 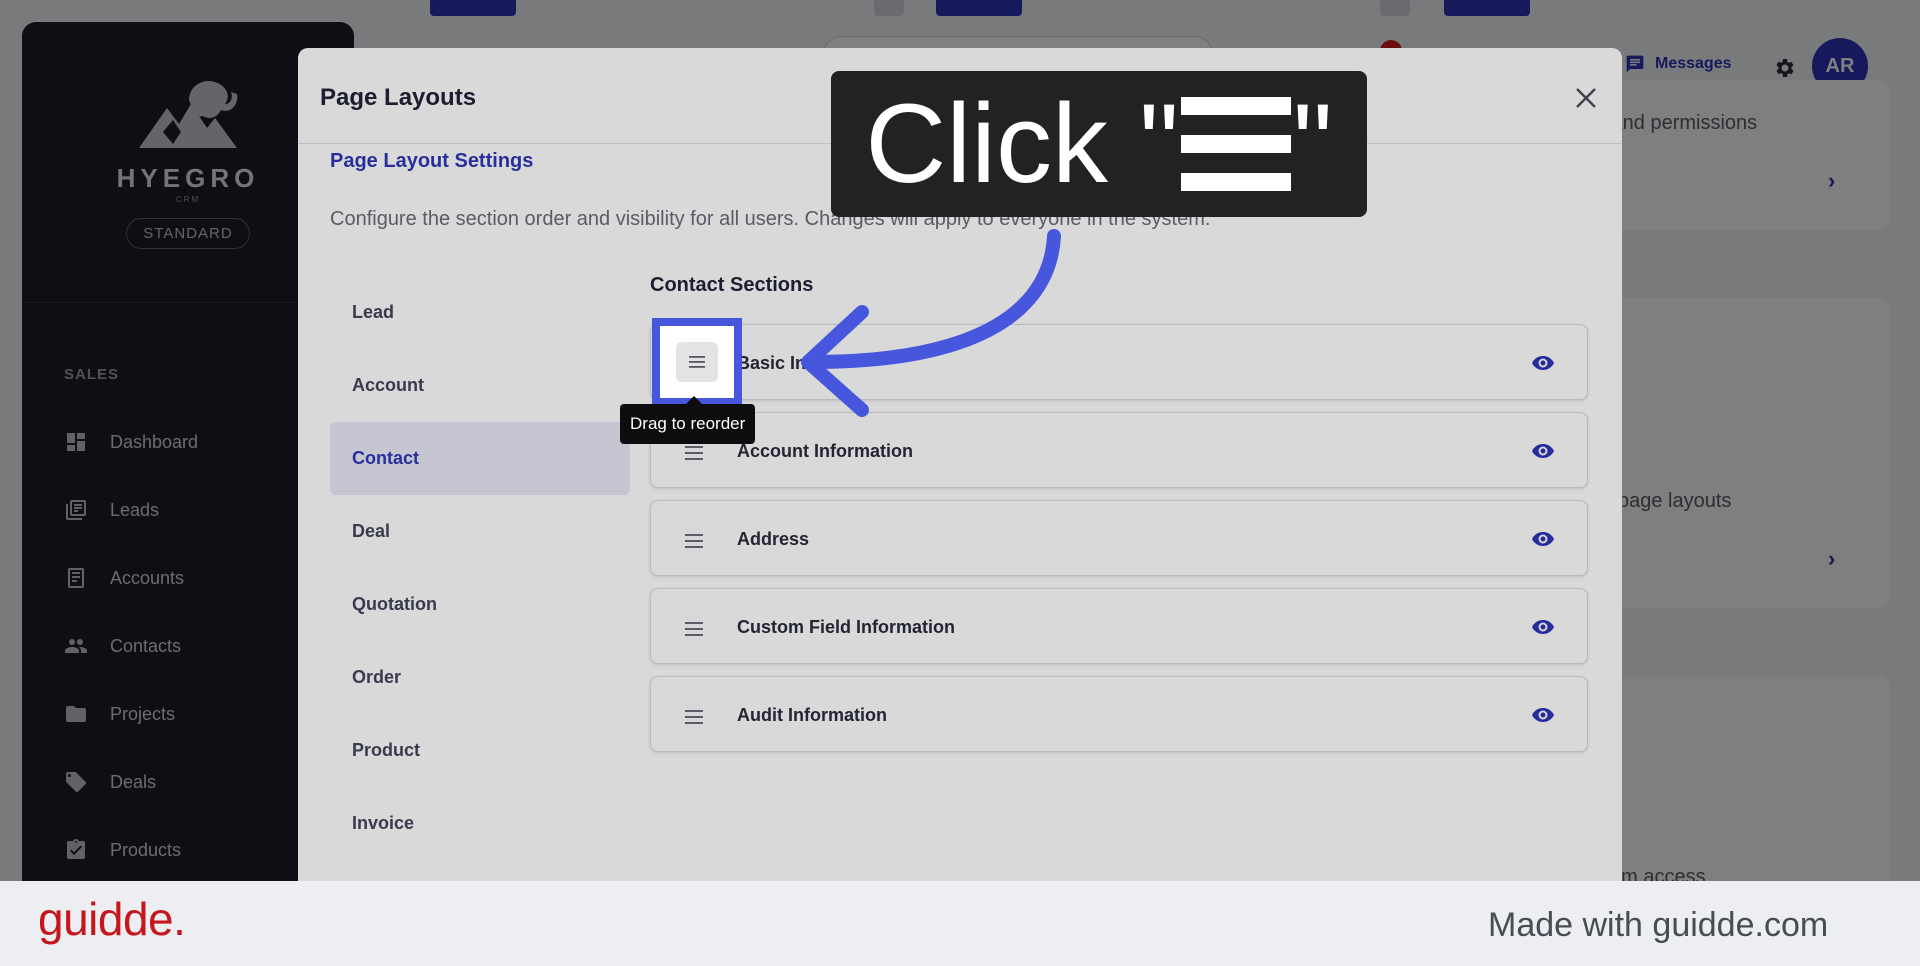 What do you see at coordinates (825, 451) in the screenshot?
I see `section-name: Account Information` at bounding box center [825, 451].